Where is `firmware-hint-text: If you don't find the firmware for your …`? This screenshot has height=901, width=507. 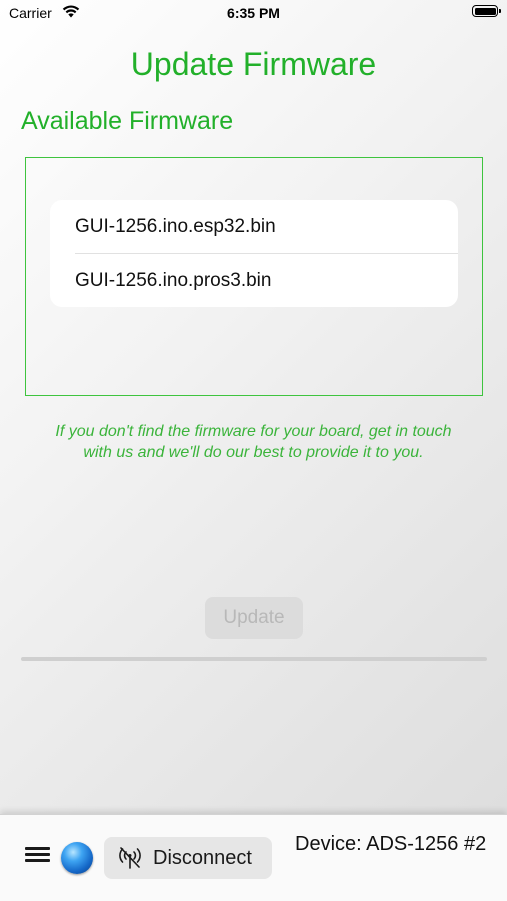
firmware-hint-text: If you don't find the firmware for your … is located at coordinates (253, 442).